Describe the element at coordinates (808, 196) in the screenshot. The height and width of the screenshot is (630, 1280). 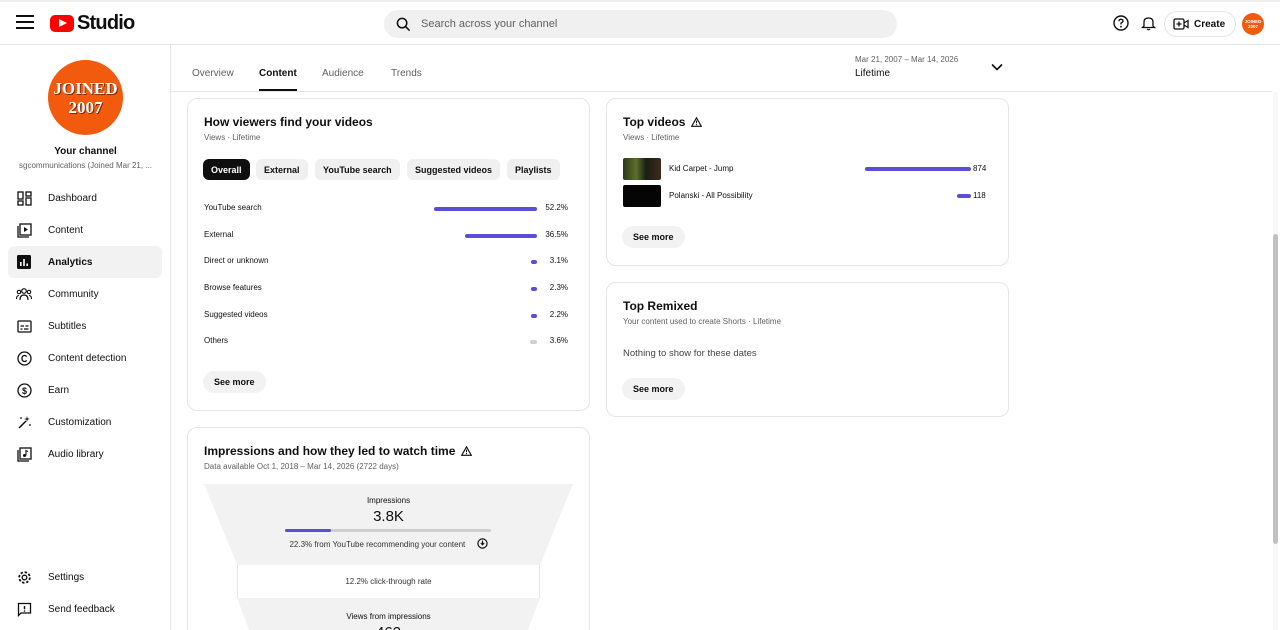
I see `video-row: Polanski - All Possibility 118` at that location.